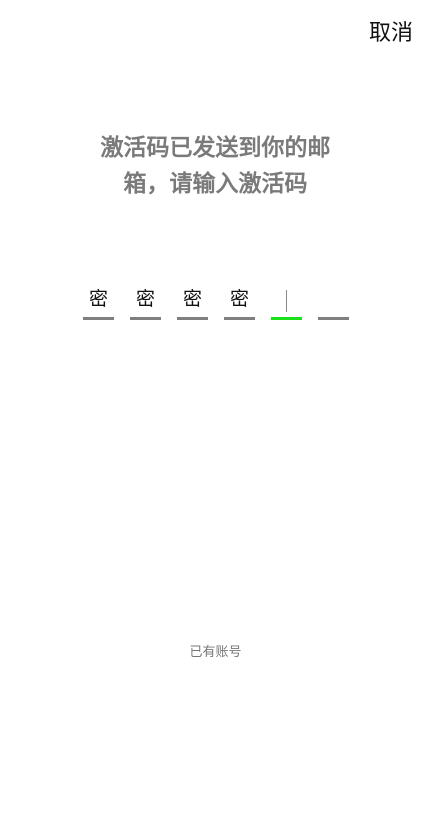  What do you see at coordinates (215, 650) in the screenshot?
I see `has-account-link: 已有账号` at bounding box center [215, 650].